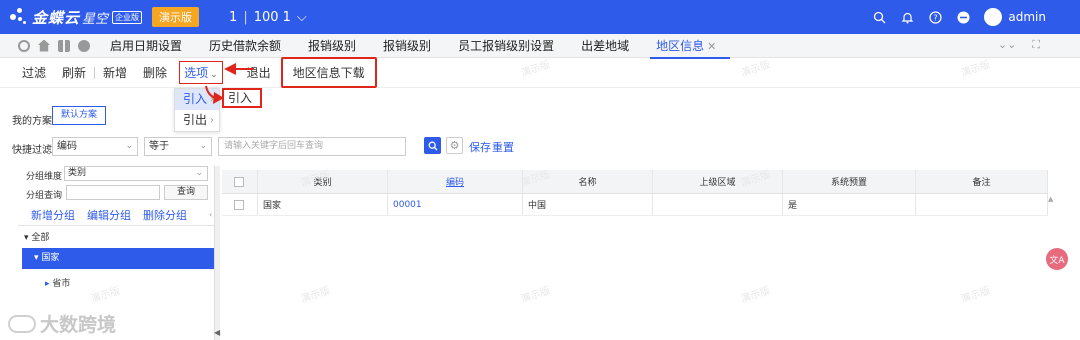 This screenshot has height=340, width=1080. What do you see at coordinates (506, 45) in the screenshot?
I see `tab-employee-reimbursement-level: 员工报销级别设置` at bounding box center [506, 45].